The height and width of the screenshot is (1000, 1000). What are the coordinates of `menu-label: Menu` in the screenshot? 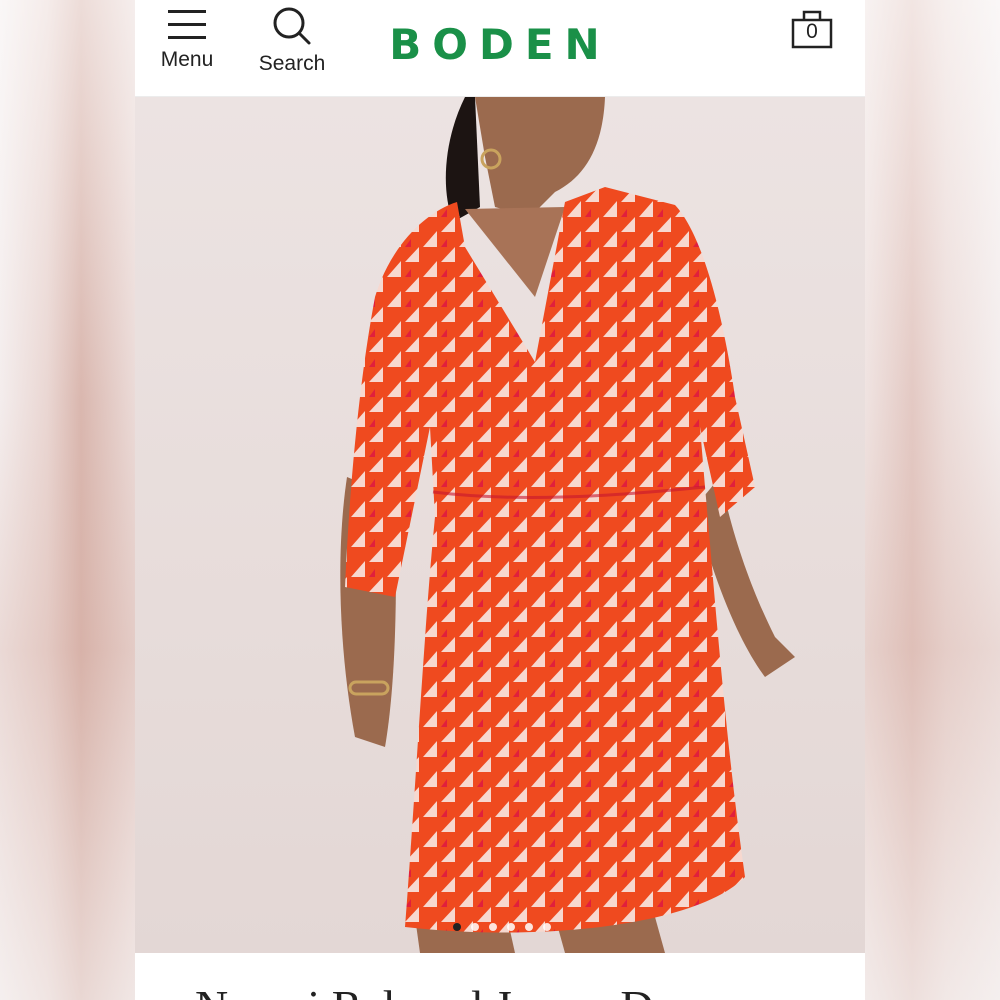 It's located at (187, 59).